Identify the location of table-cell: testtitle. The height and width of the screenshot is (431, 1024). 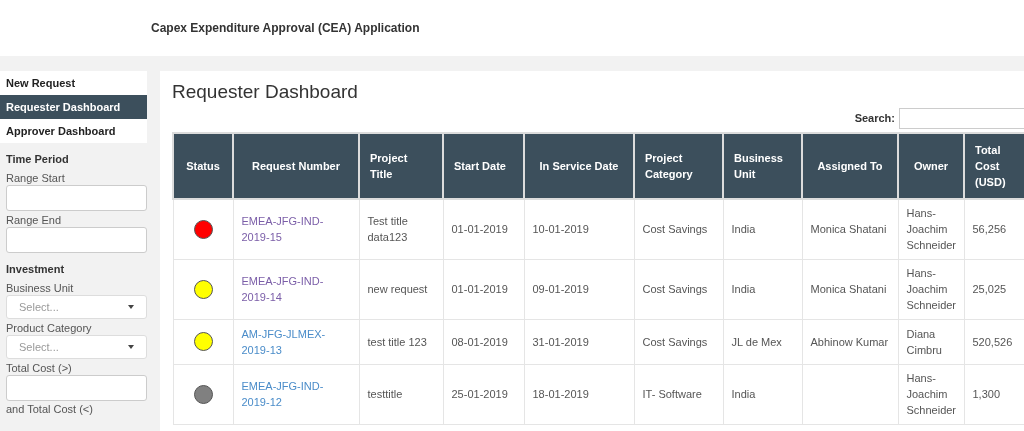
(385, 394).